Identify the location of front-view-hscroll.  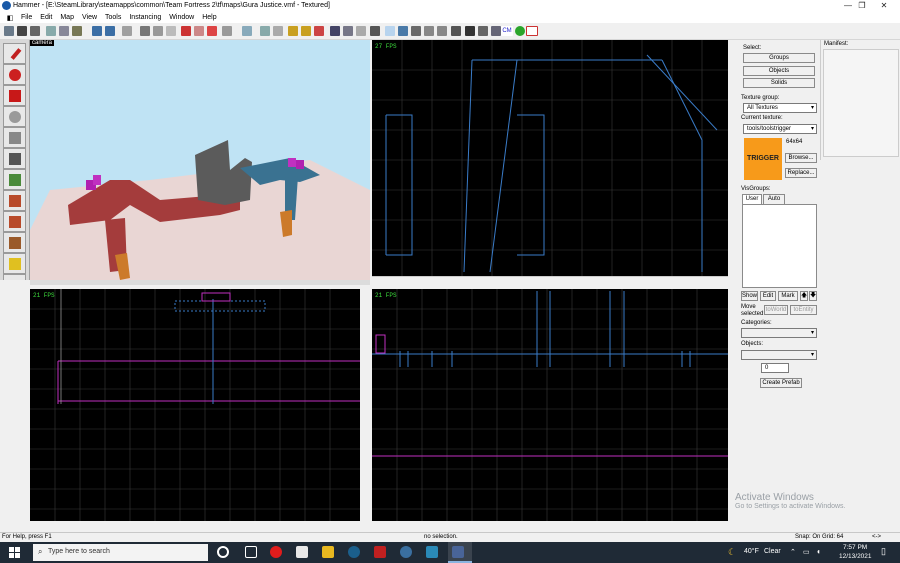
(195, 526).